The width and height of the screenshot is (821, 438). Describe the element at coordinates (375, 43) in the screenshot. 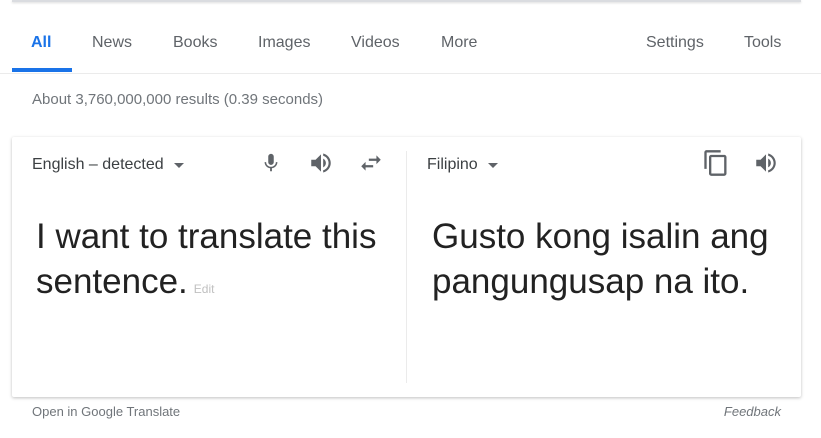

I see `tab-videos: Videos` at that location.